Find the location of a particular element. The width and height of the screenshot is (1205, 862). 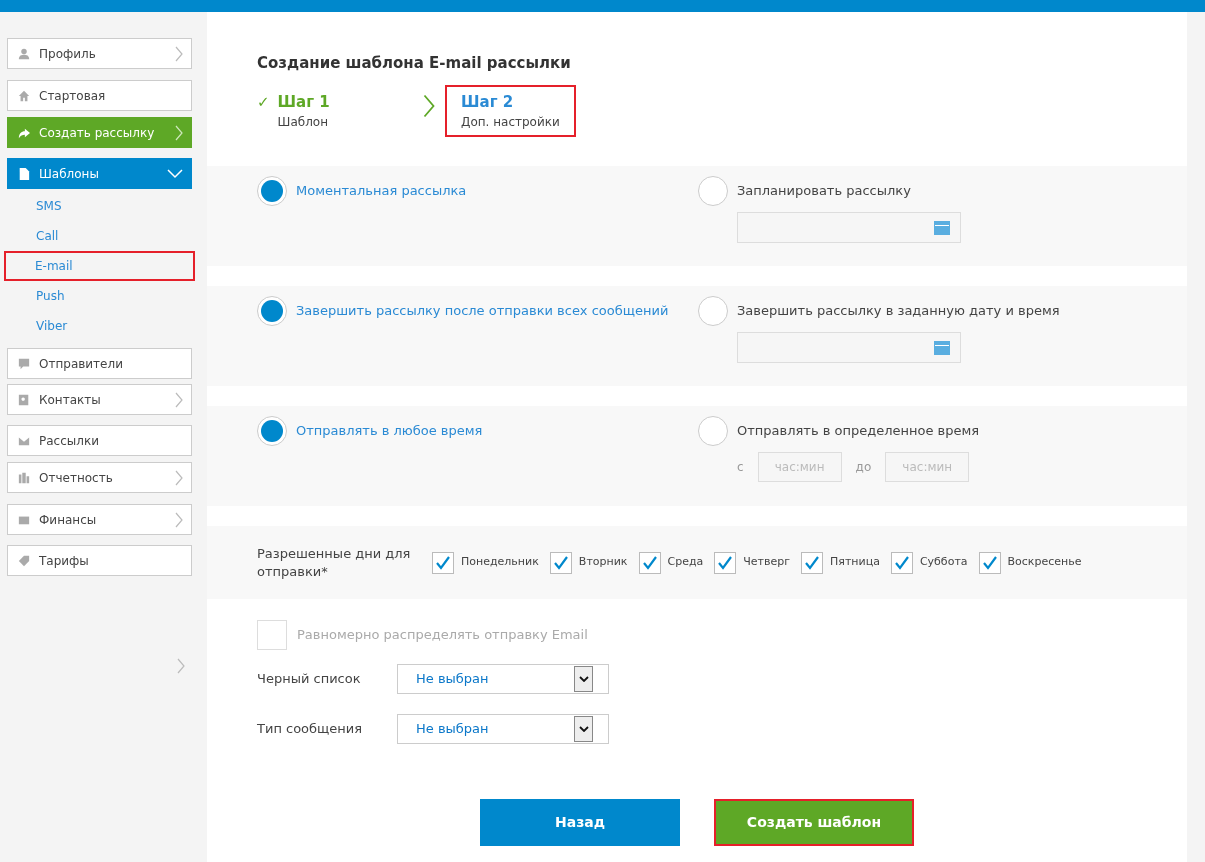

option-label: Моментальная рассылка is located at coordinates (381, 191).